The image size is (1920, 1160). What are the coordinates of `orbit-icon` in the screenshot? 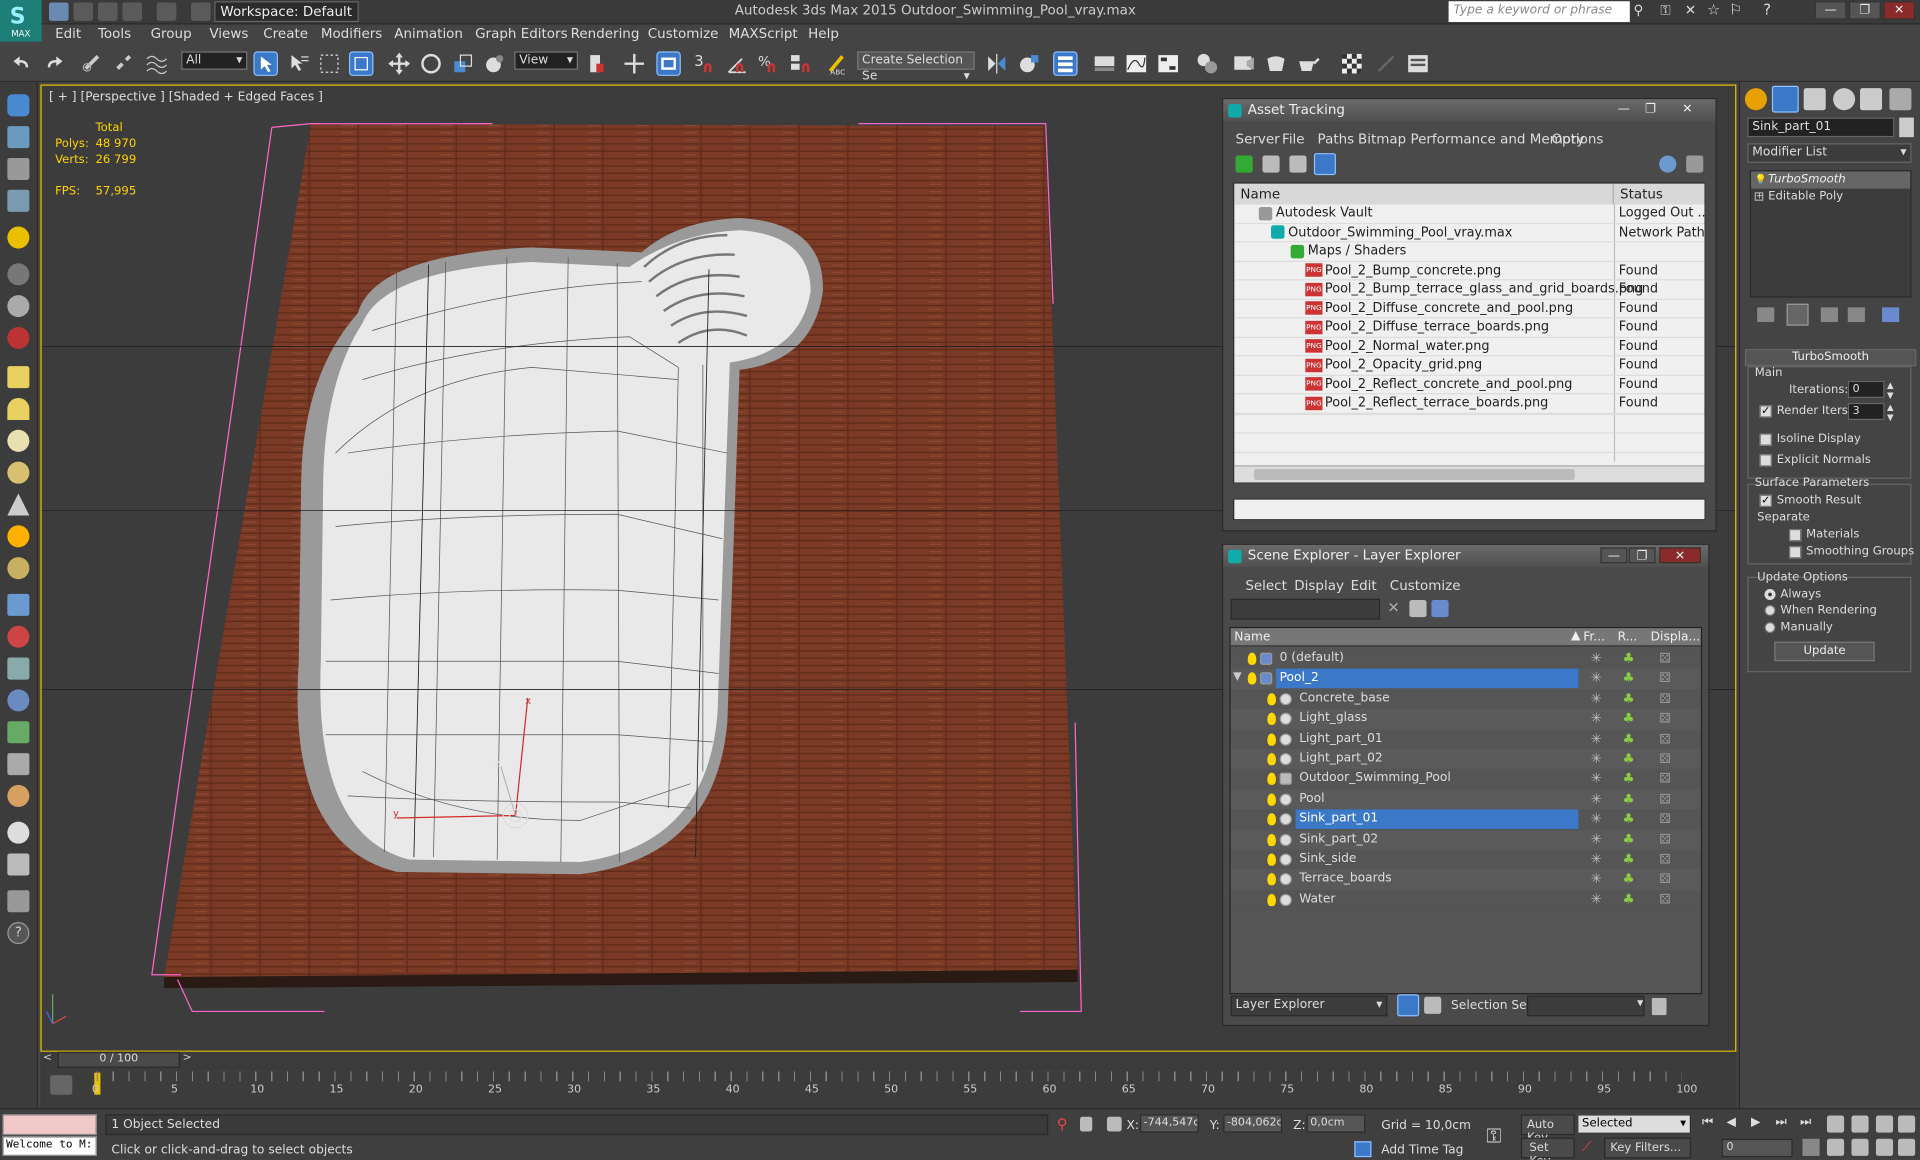 It's located at (1884, 1147).